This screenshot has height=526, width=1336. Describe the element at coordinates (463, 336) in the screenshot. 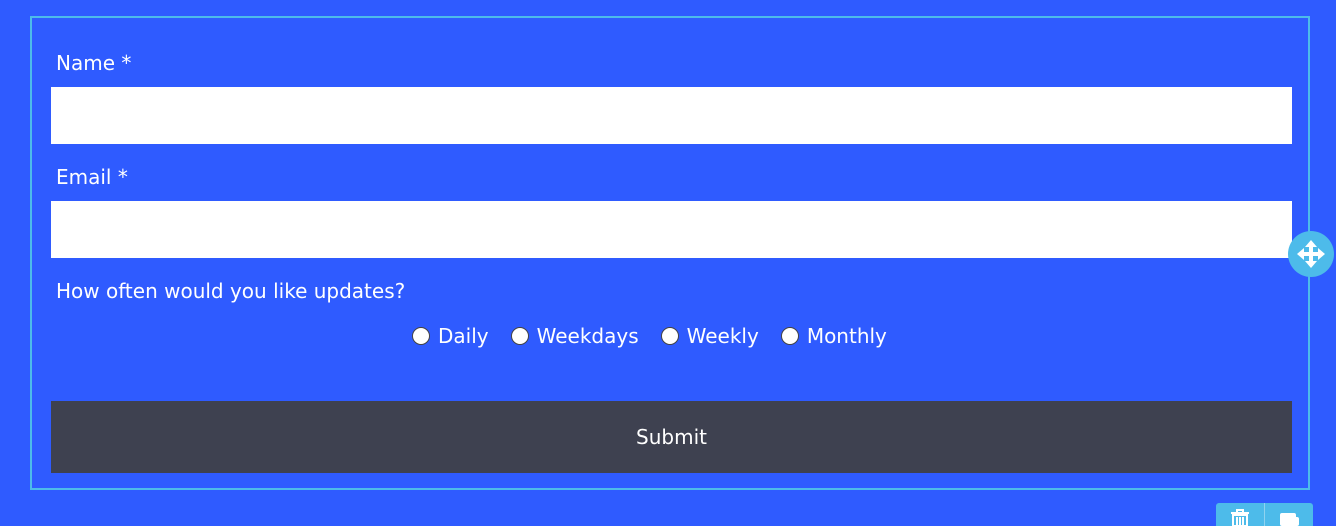

I see `radio-label-daily: Daily` at that location.